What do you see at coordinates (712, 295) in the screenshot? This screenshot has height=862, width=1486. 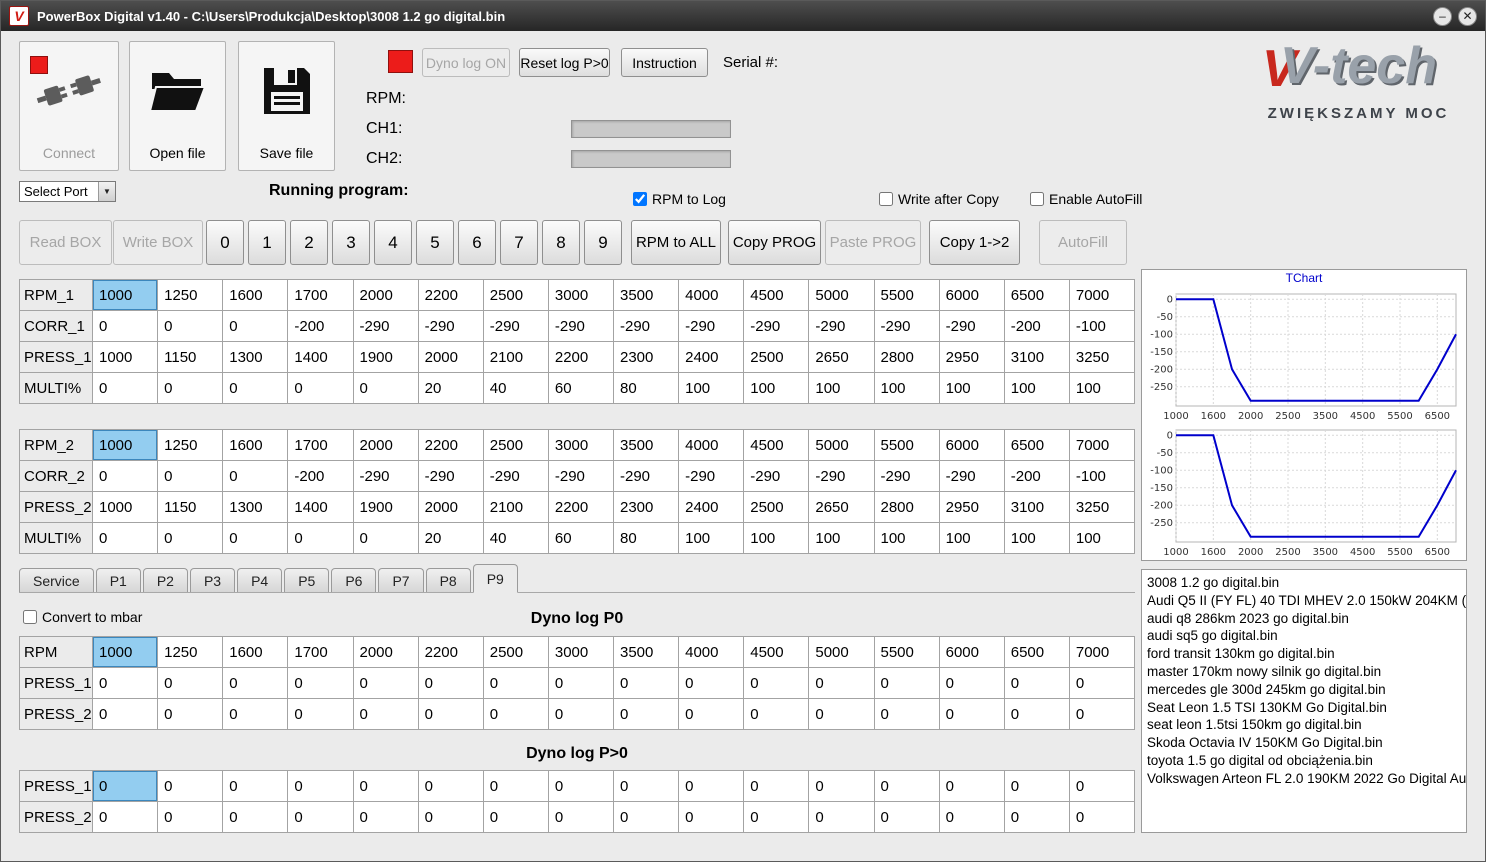 I see `table-cell: 4000` at bounding box center [712, 295].